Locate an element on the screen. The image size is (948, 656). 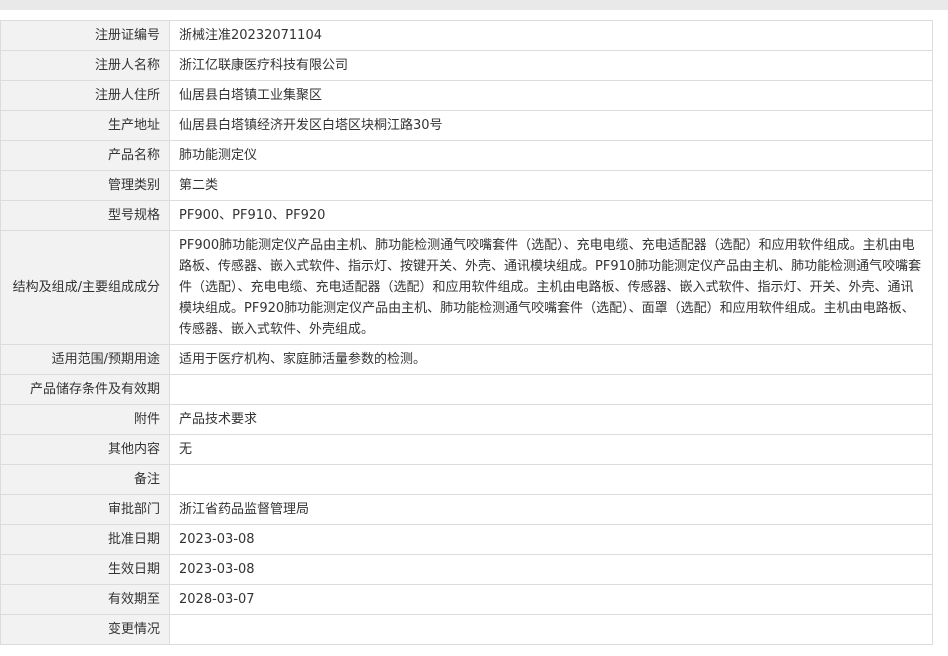
row-value: 适用于医疗机构、家庭肺活量参数的检测。 is located at coordinates (551, 359).